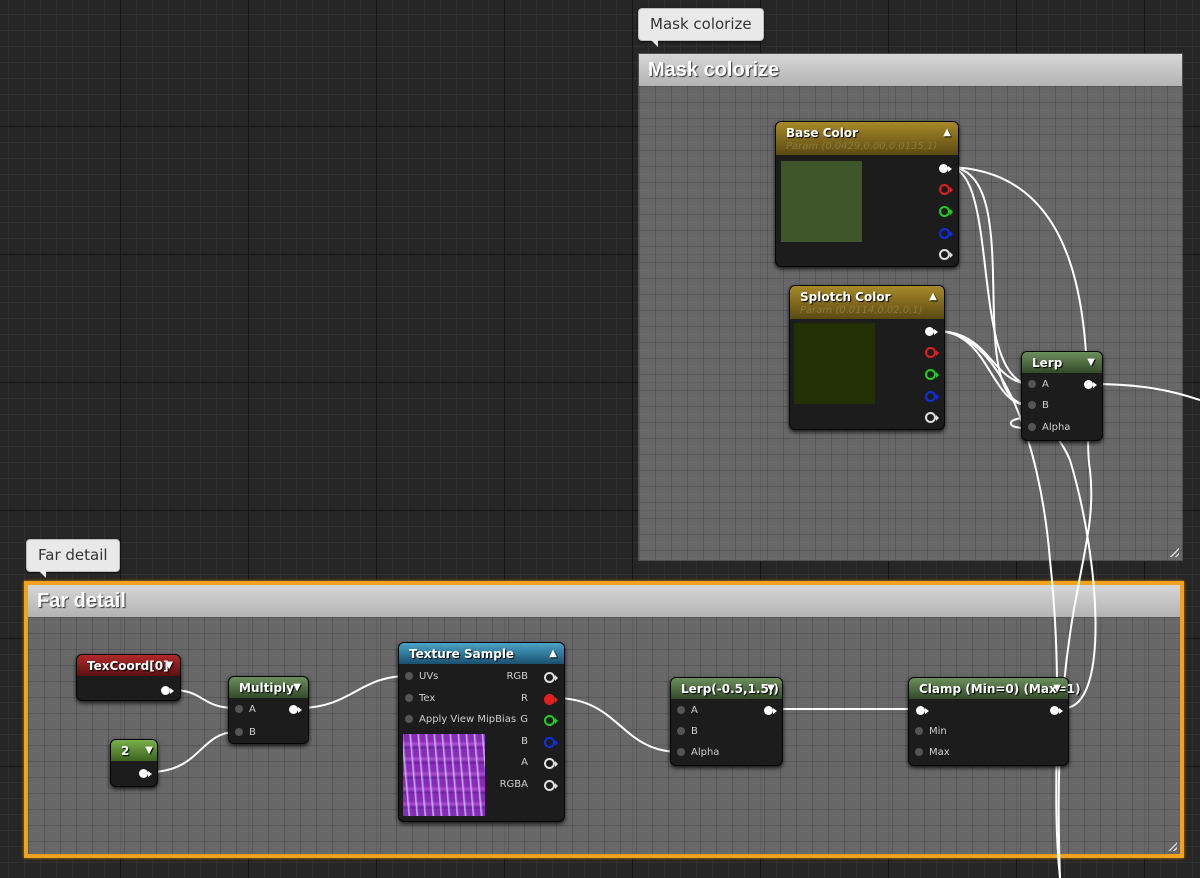  I want to click on node-title: Multiply, so click(266, 688).